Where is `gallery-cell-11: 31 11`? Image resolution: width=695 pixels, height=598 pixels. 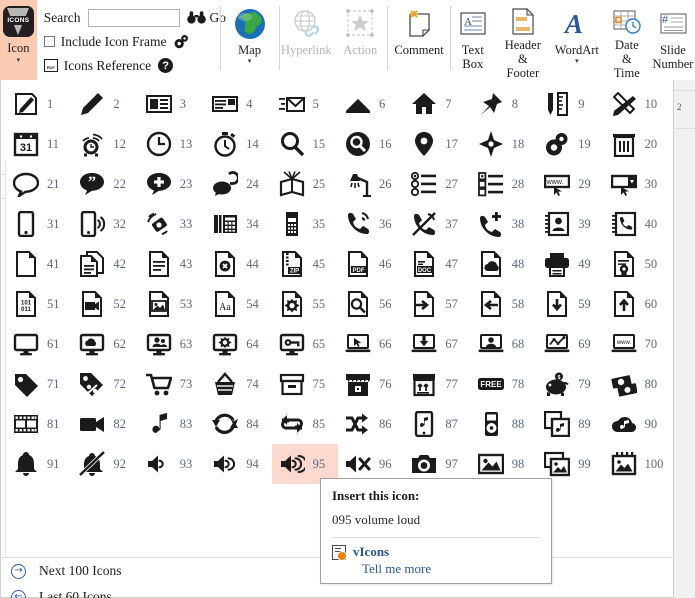
gallery-cell-11: 31 11 is located at coordinates (39, 144).